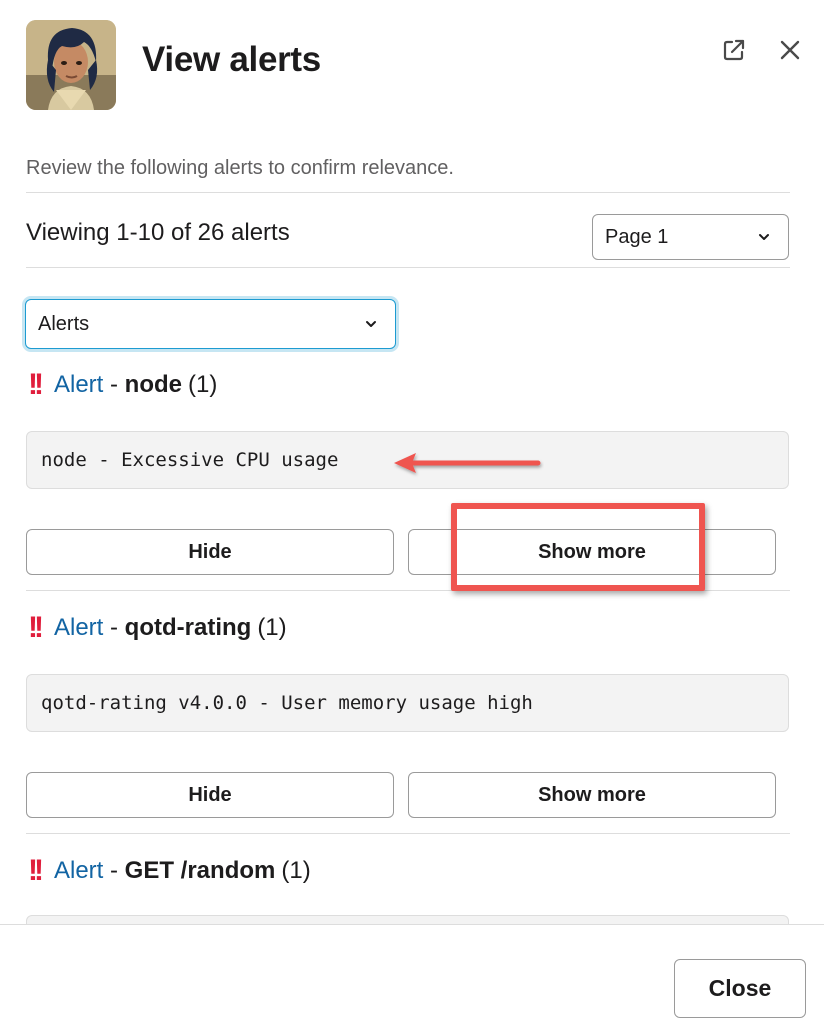 This screenshot has height=1034, width=824. I want to click on footer-divider, so click(412, 924).